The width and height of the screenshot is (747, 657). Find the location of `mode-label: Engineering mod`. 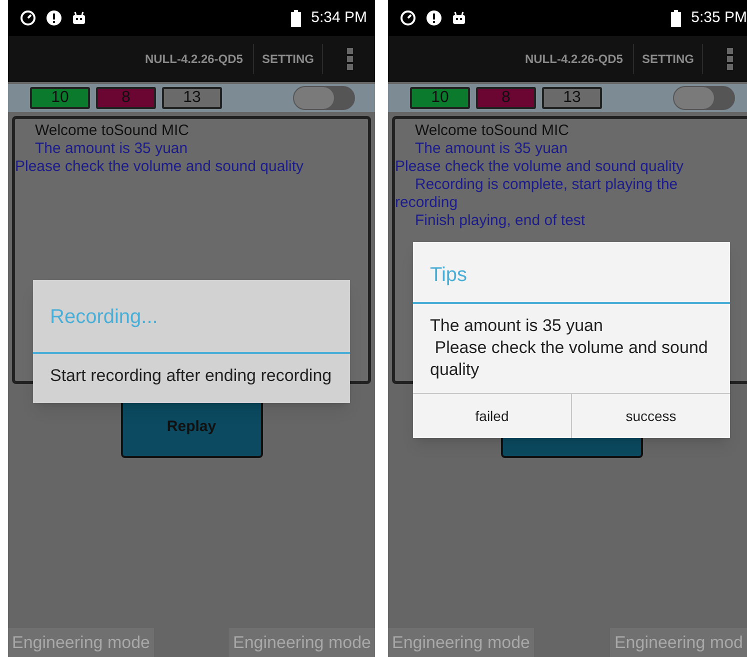

mode-label: Engineering mod is located at coordinates (678, 642).